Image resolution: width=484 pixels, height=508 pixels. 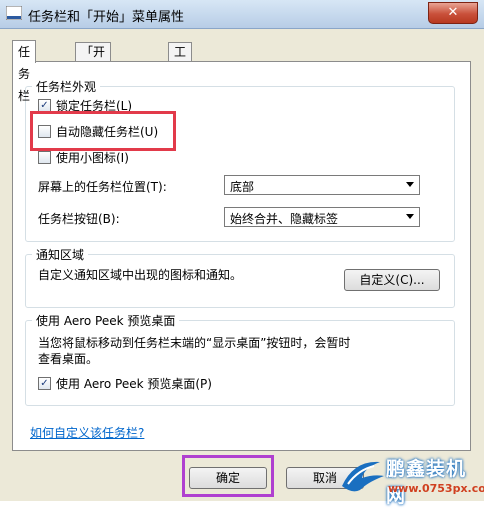 I want to click on tab-start-menu: 「开始」菜单, so click(x=93, y=68).